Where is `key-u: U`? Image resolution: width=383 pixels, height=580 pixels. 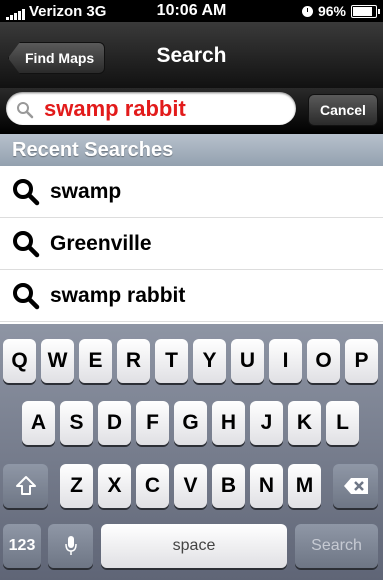 key-u: U is located at coordinates (247, 361).